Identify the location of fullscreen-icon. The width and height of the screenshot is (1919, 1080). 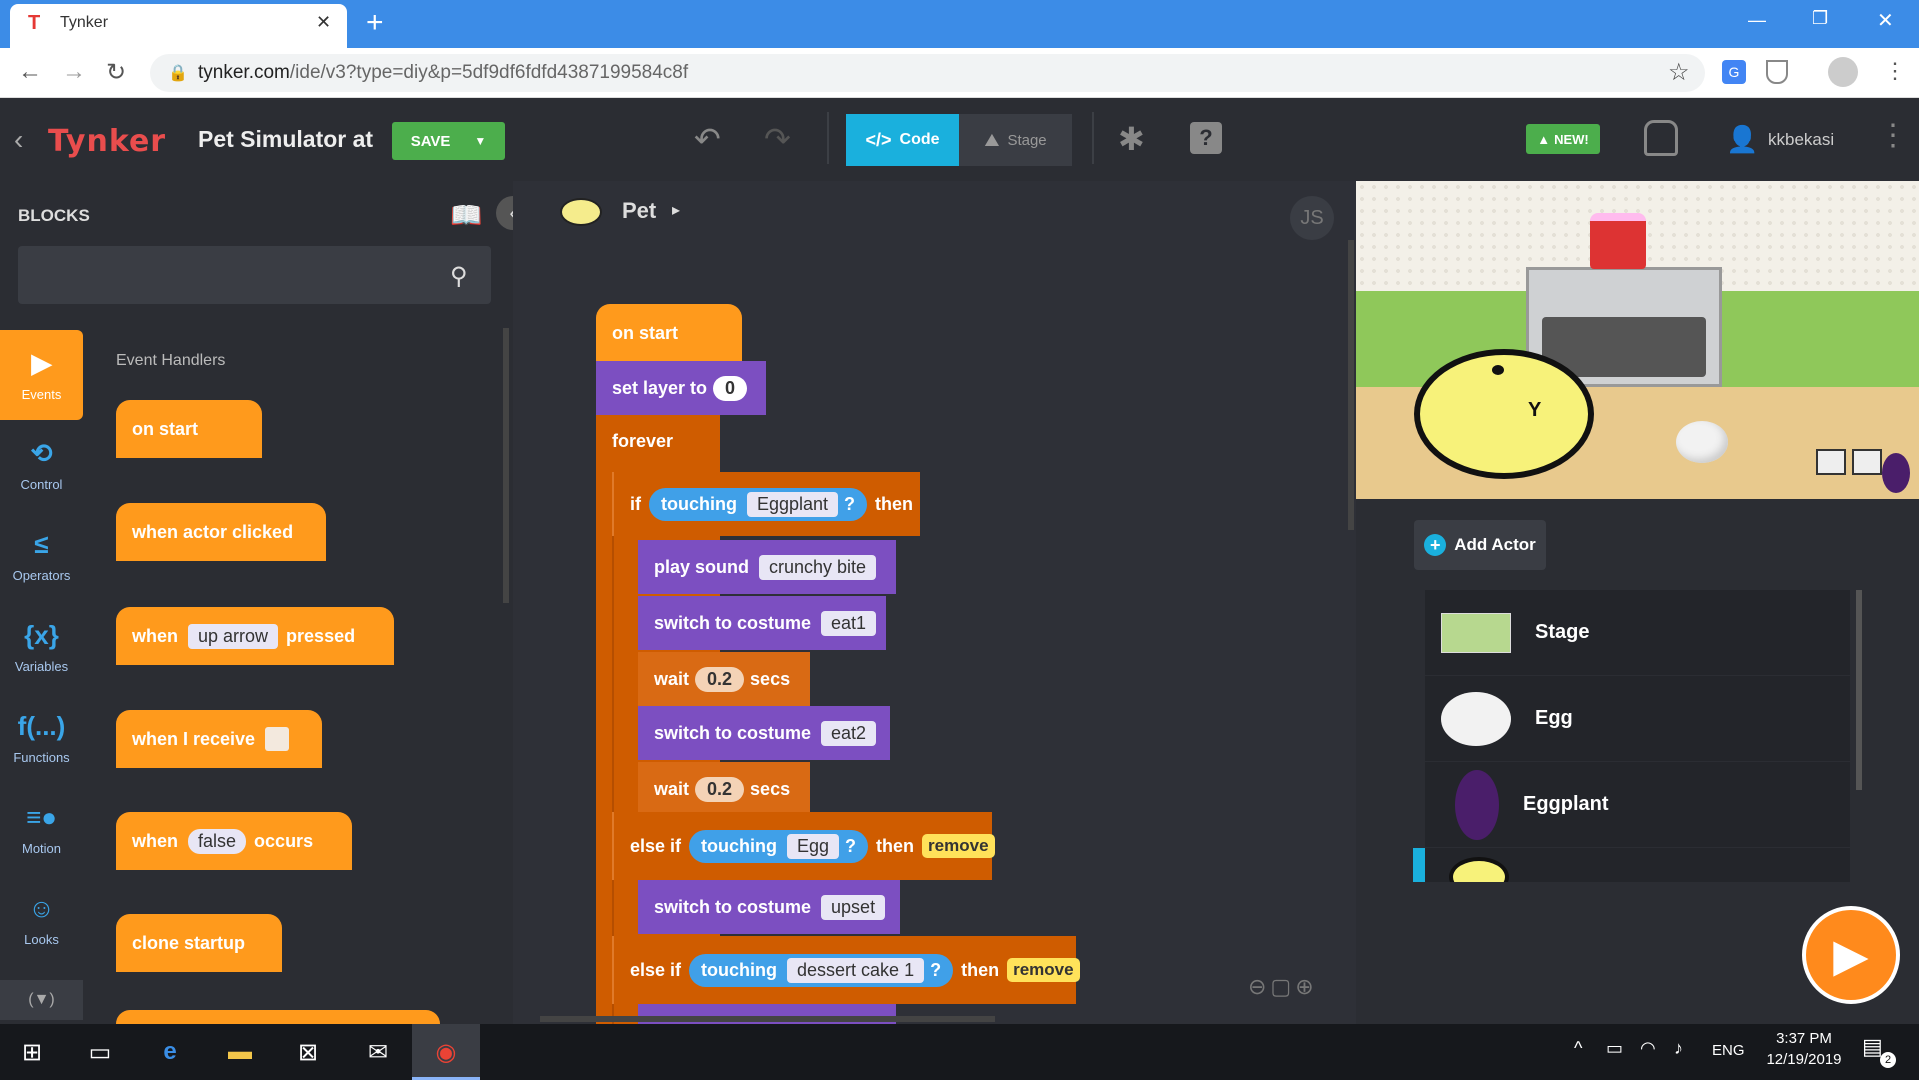
(1867, 462).